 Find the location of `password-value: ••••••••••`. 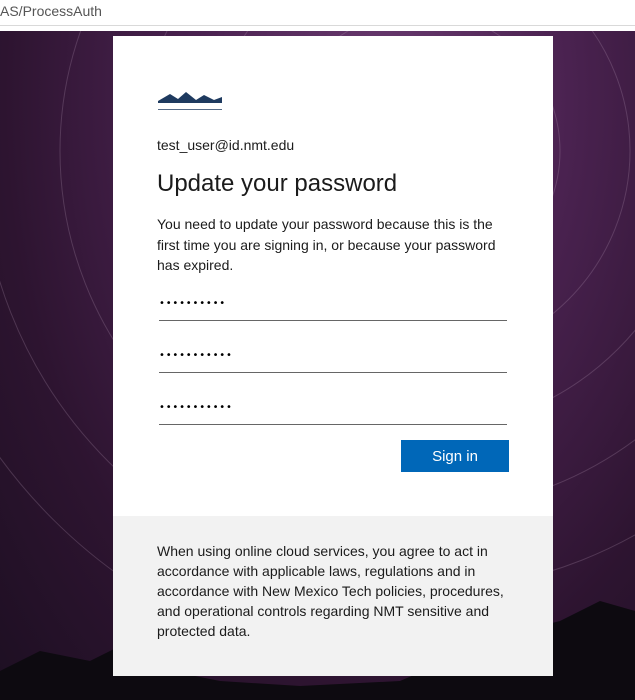

password-value: •••••••••• is located at coordinates (192, 303).